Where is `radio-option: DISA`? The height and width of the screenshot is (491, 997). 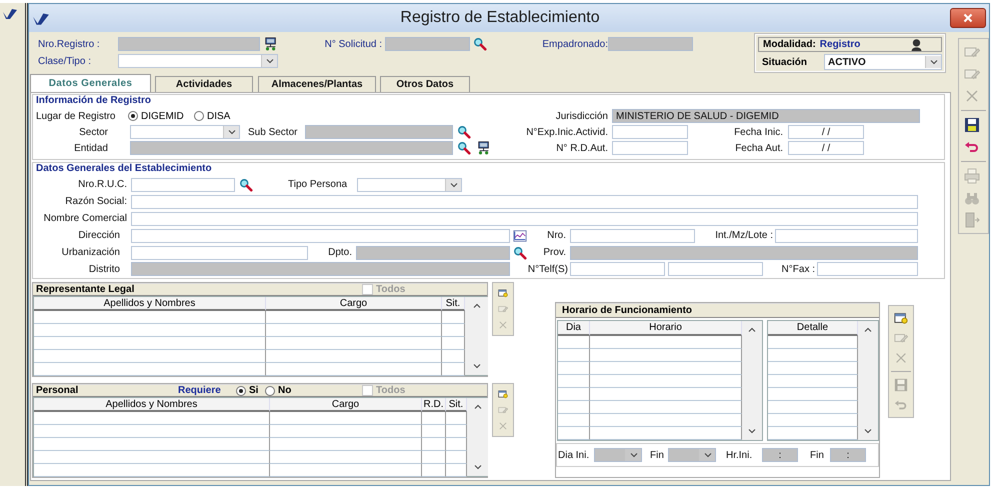
radio-option: DISA is located at coordinates (217, 116).